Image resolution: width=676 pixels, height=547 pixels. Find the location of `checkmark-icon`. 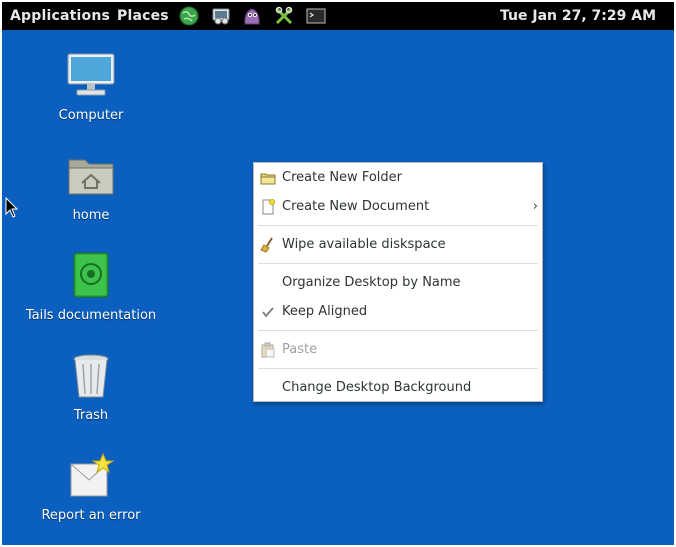

checkmark-icon is located at coordinates (268, 312).